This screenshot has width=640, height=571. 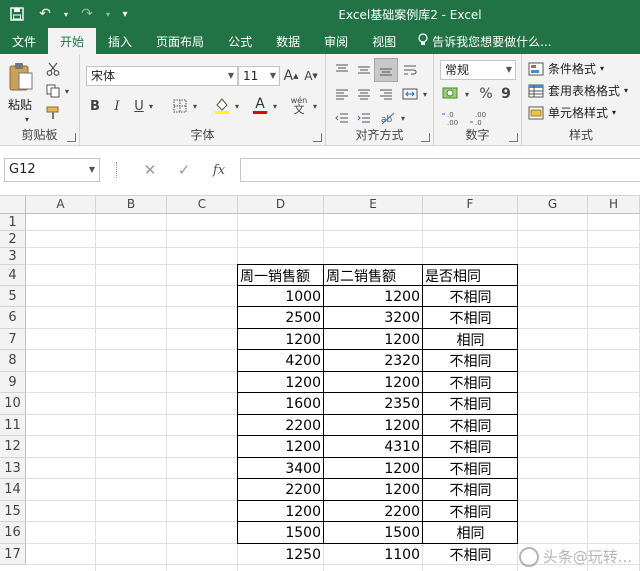 What do you see at coordinates (13, 275) in the screenshot?
I see `row-header-4: 4` at bounding box center [13, 275].